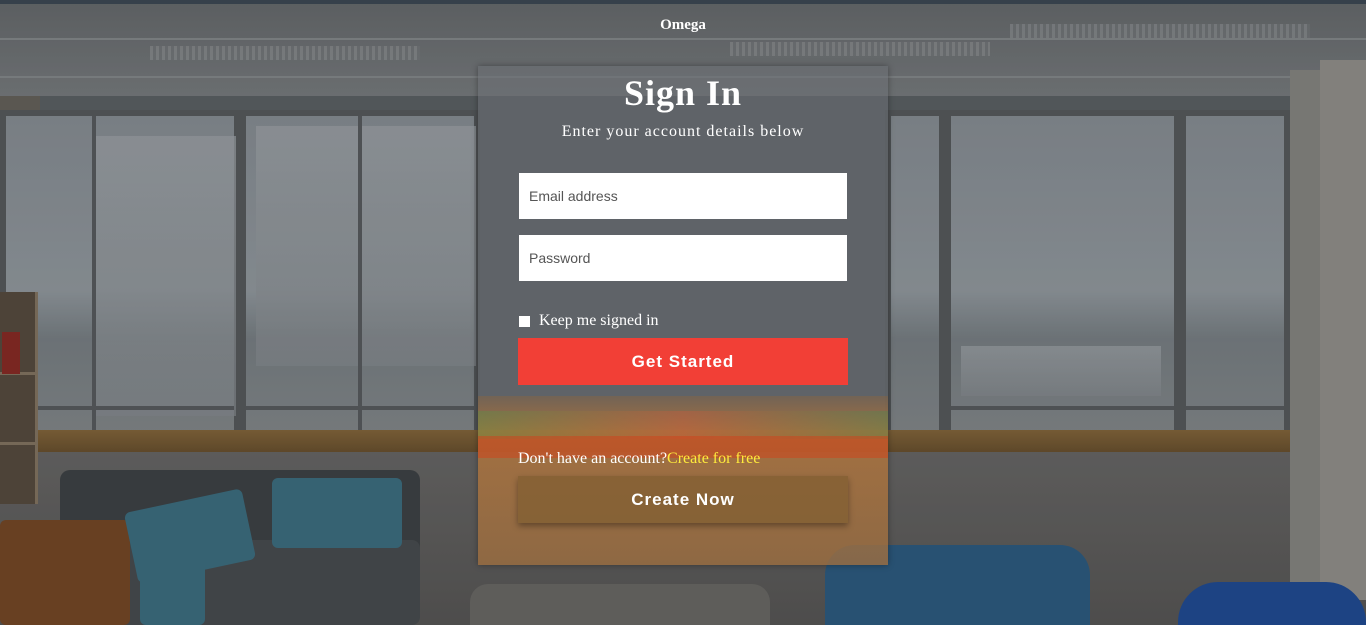  I want to click on password-field, so click(683, 258).